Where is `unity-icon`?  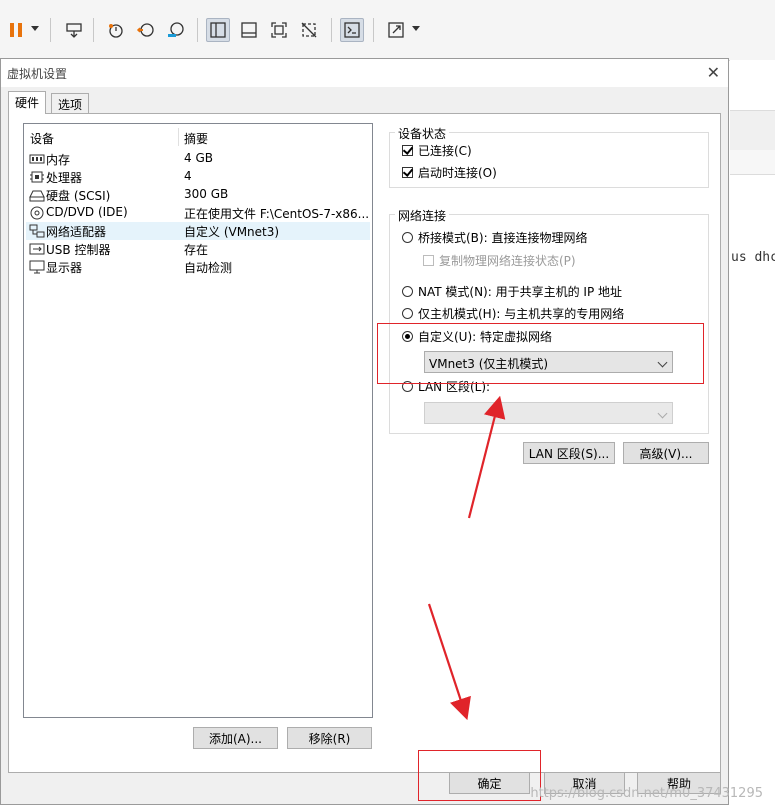
unity-icon is located at coordinates (309, 30).